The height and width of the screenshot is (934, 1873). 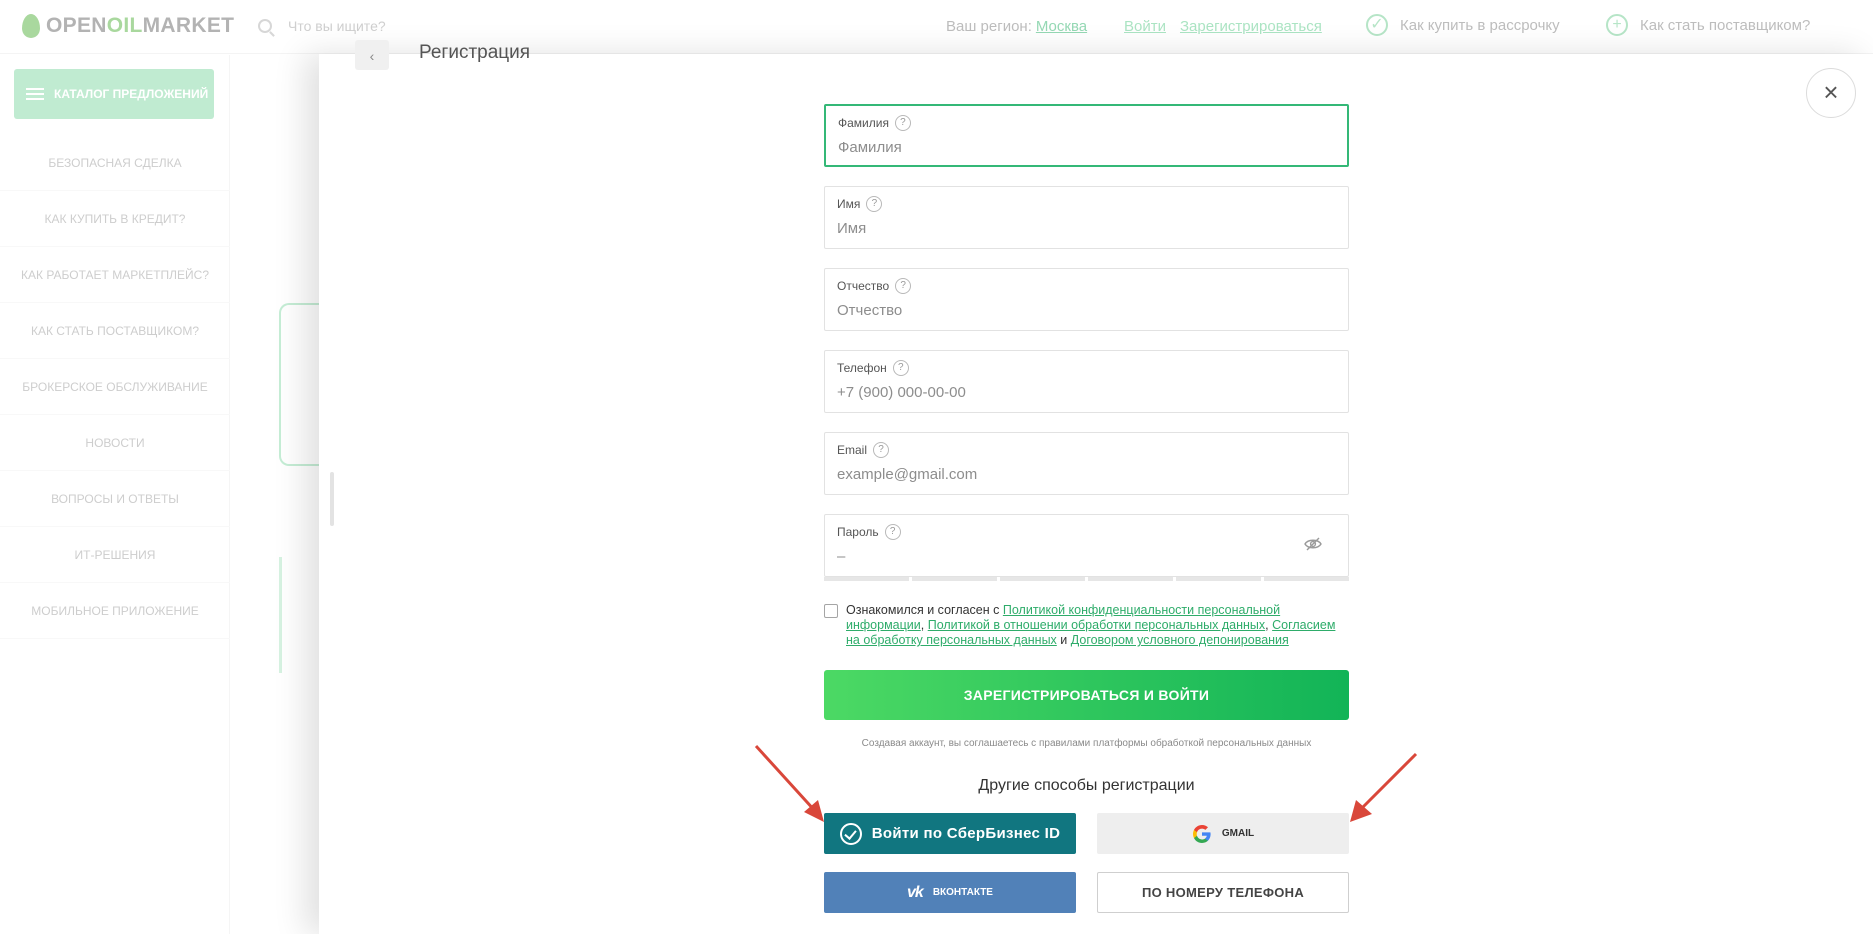 What do you see at coordinates (1238, 833) in the screenshot?
I see `gmail-button-label: GMAIL` at bounding box center [1238, 833].